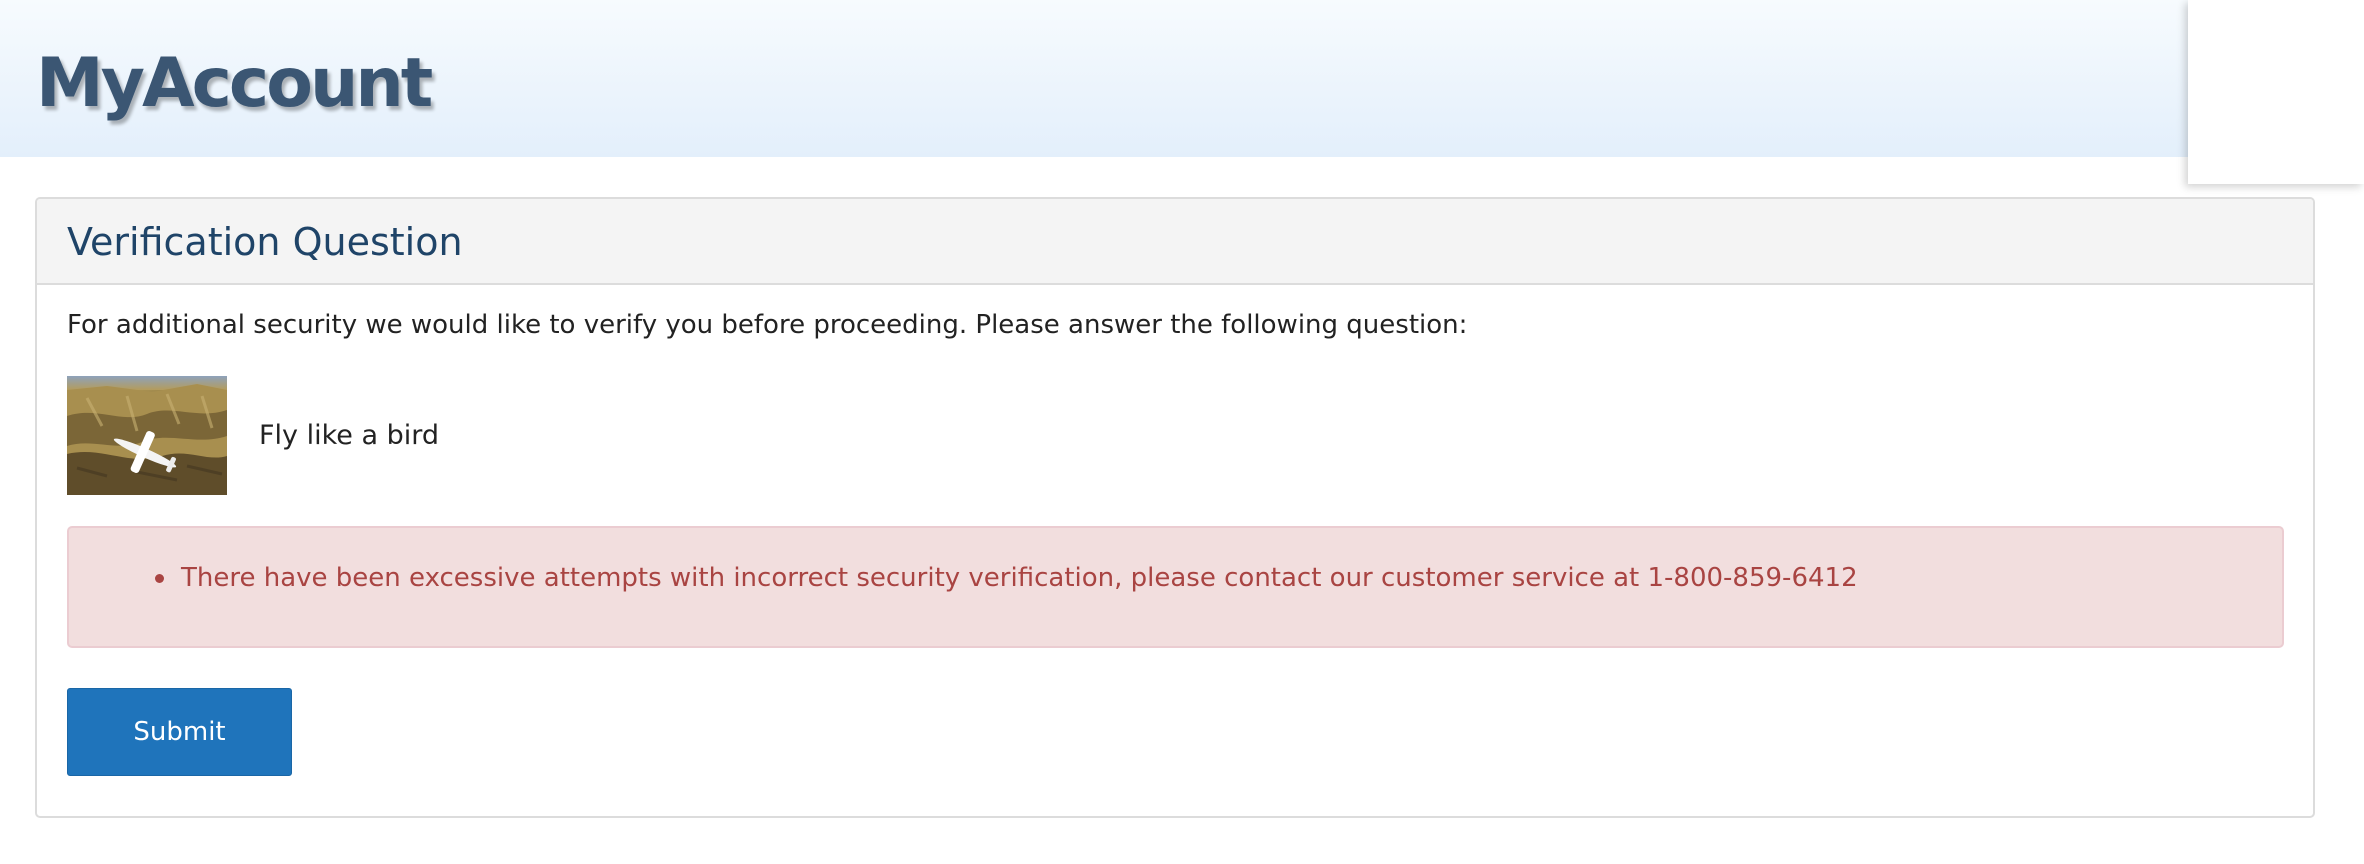 This screenshot has width=2364, height=864. What do you see at coordinates (2276, 92) in the screenshot?
I see `corner-overlay-panel` at bounding box center [2276, 92].